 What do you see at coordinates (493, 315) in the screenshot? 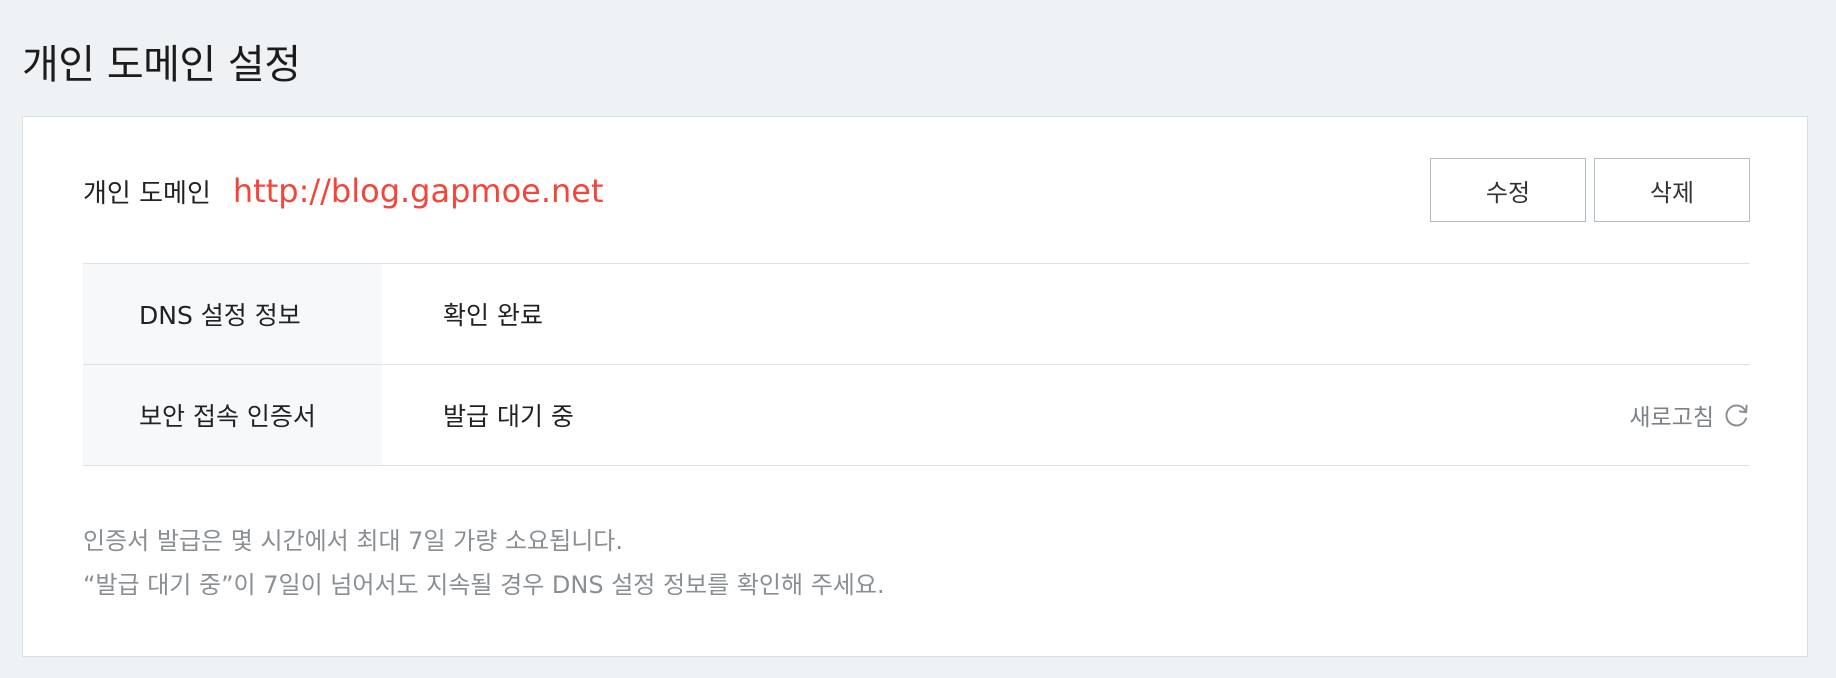
I see `dns-settings-status: 확인 완료` at bounding box center [493, 315].